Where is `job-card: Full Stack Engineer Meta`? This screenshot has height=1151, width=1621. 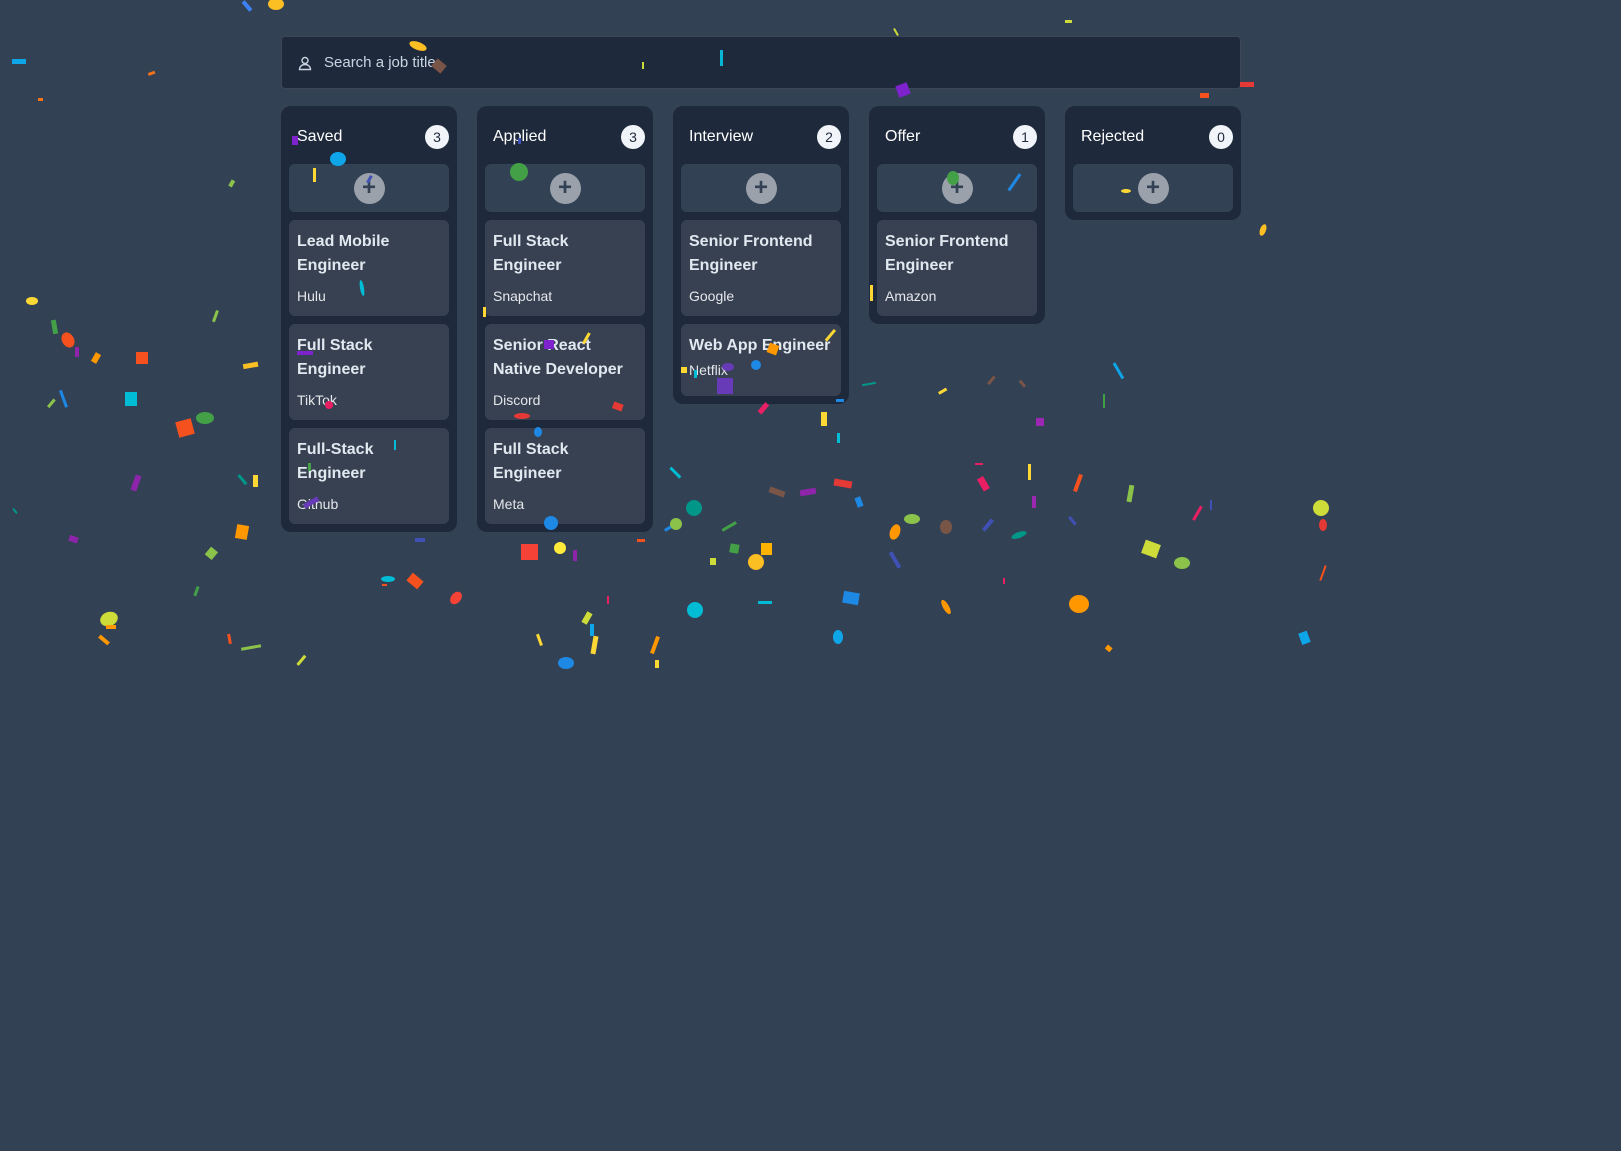
job-card: Full Stack Engineer Meta is located at coordinates (565, 476).